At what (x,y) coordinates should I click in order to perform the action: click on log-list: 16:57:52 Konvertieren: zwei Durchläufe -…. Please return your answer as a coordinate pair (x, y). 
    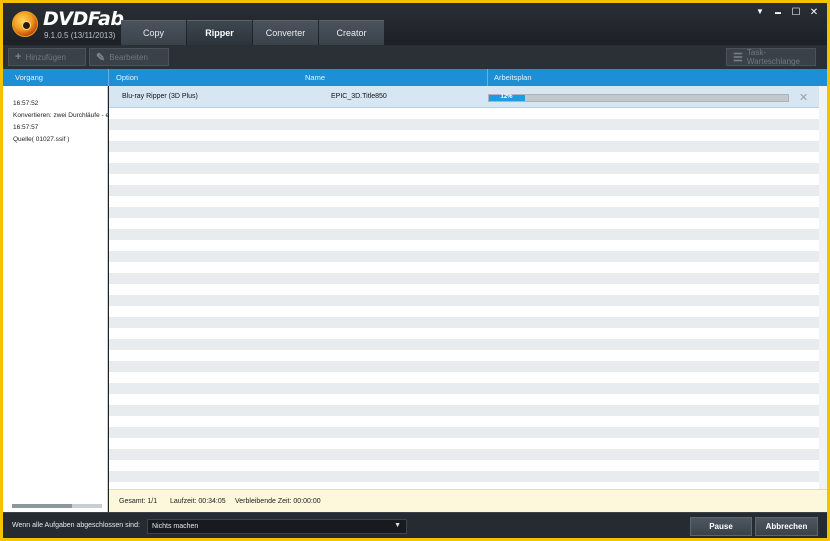
    Looking at the image, I should click on (61, 122).